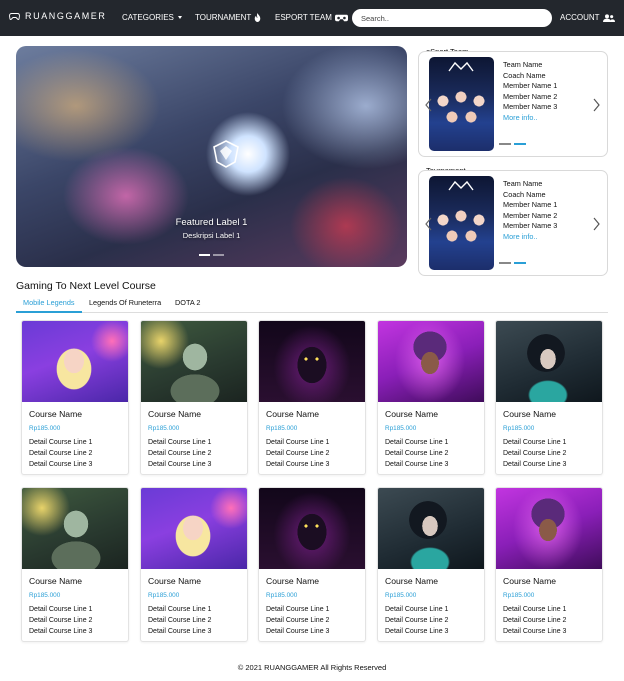 The width and height of the screenshot is (624, 681). What do you see at coordinates (49, 302) in the screenshot?
I see `tab-mobile-legends: Mobile Legends` at bounding box center [49, 302].